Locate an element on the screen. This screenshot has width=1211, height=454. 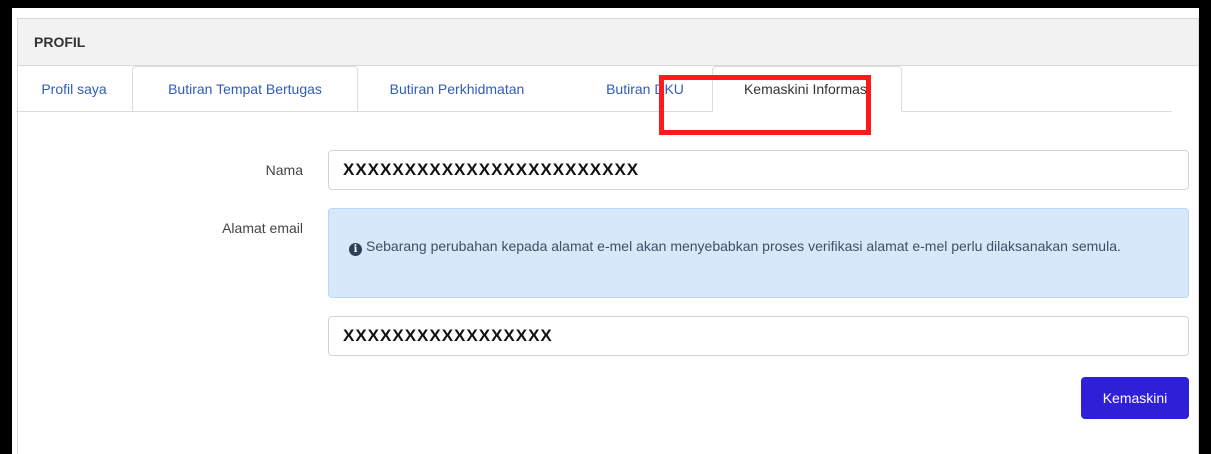
tab-label: Butiran Tempat Bertugas is located at coordinates (245, 89).